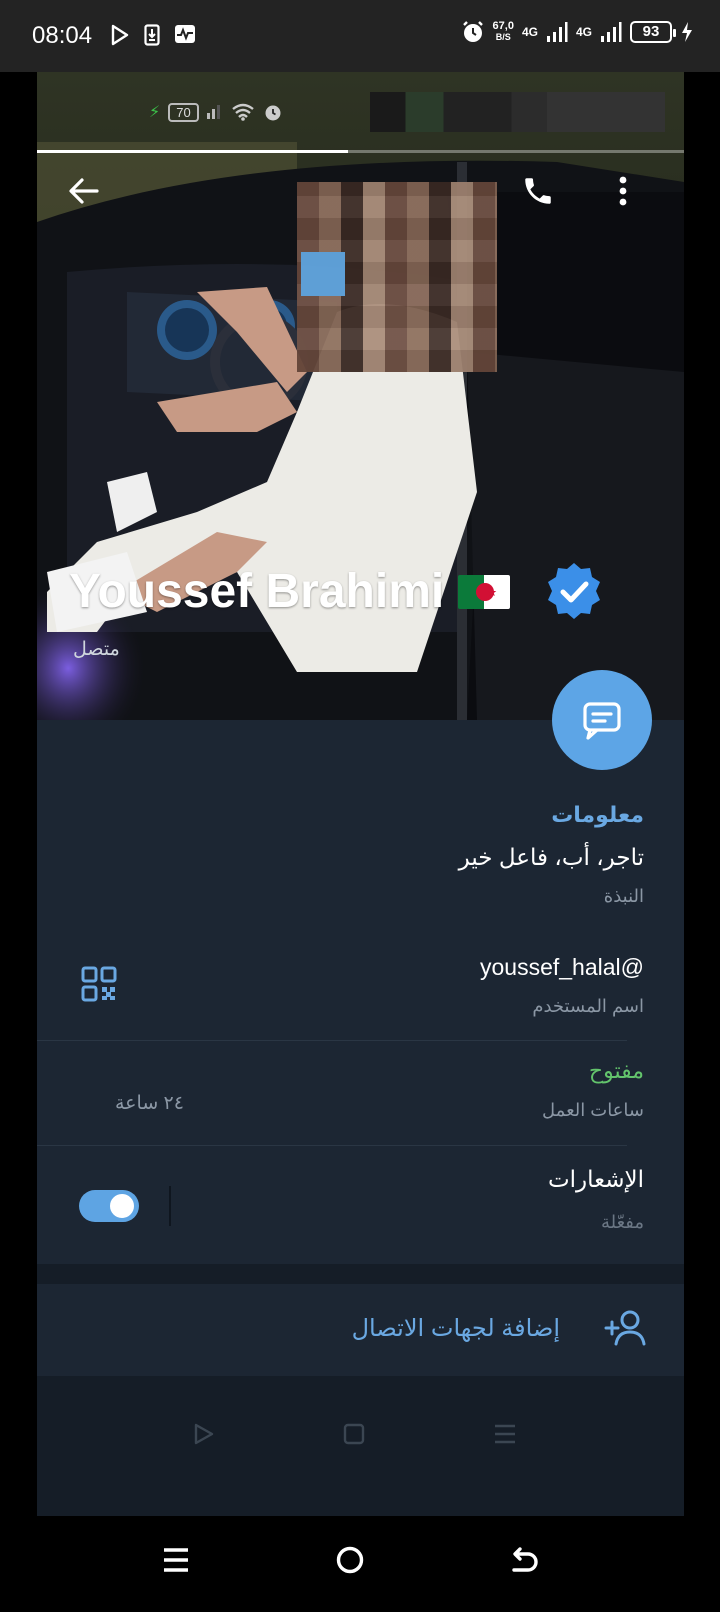 The height and width of the screenshot is (1612, 720). I want to click on qr-code-icon, so click(99, 984).